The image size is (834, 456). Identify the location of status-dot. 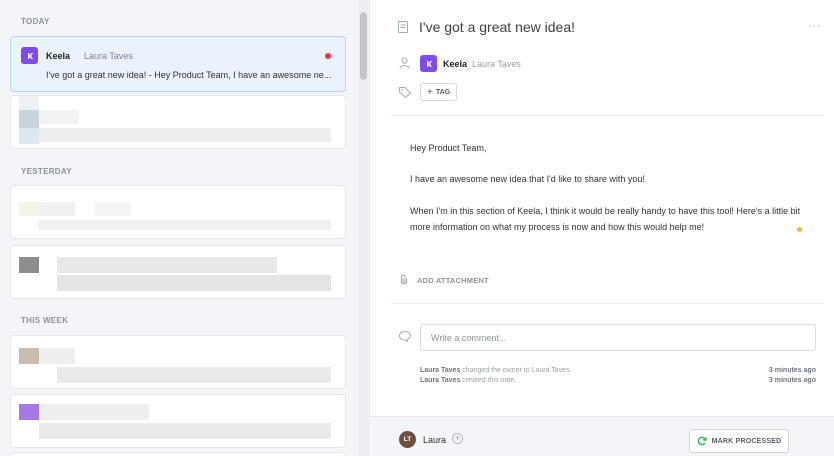
(799, 229).